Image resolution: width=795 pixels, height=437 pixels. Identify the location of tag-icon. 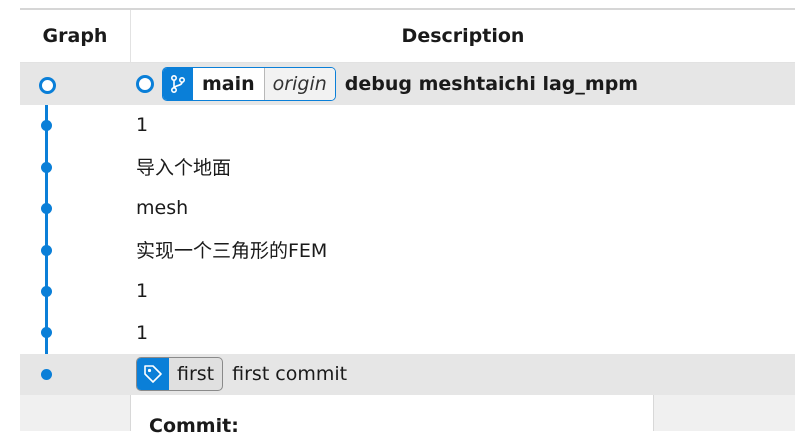
(153, 374).